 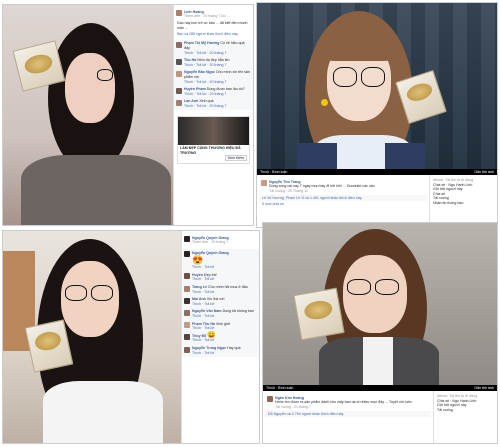 I want to click on side-option: Nhận tin thông báo, so click(x=463, y=203).